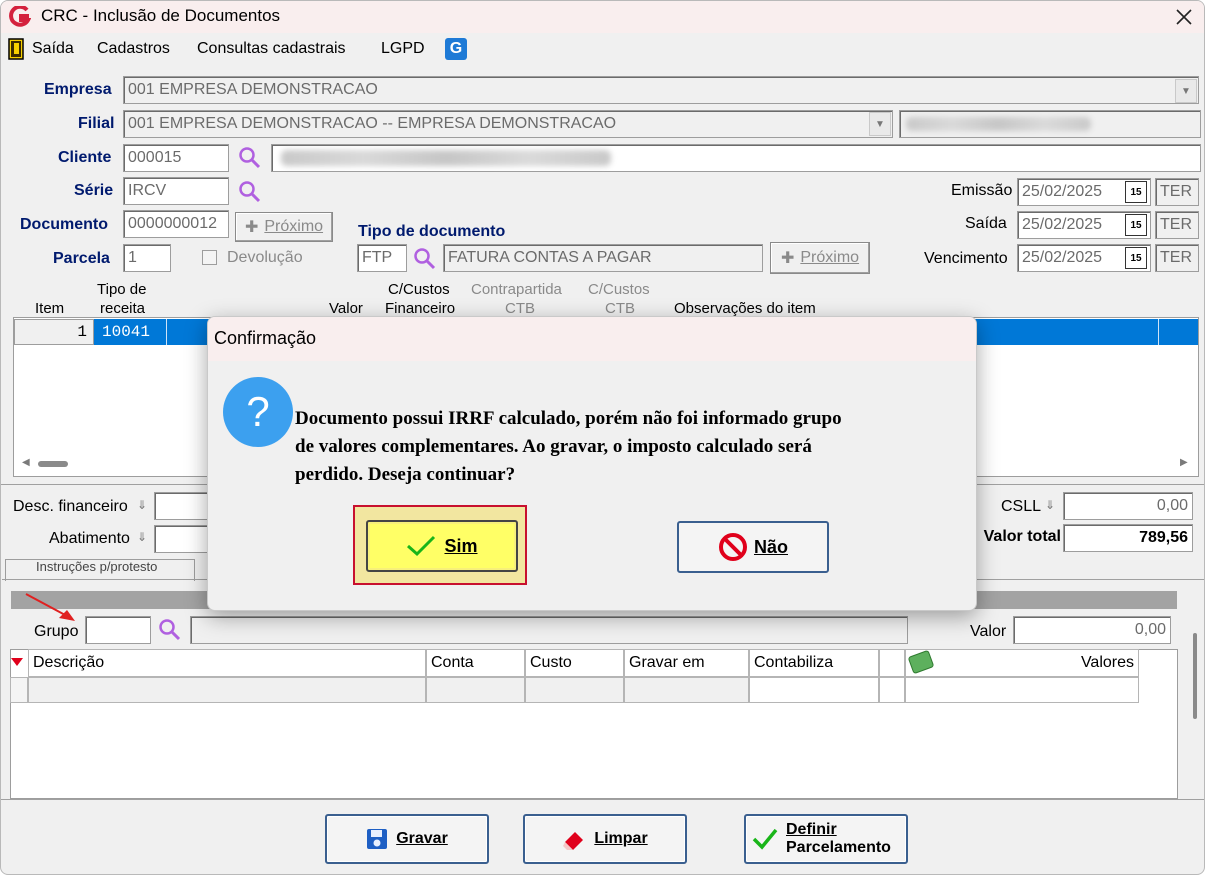 The width and height of the screenshot is (1205, 875). What do you see at coordinates (227, 663) in the screenshot?
I see `col-descricao: Descrição` at bounding box center [227, 663].